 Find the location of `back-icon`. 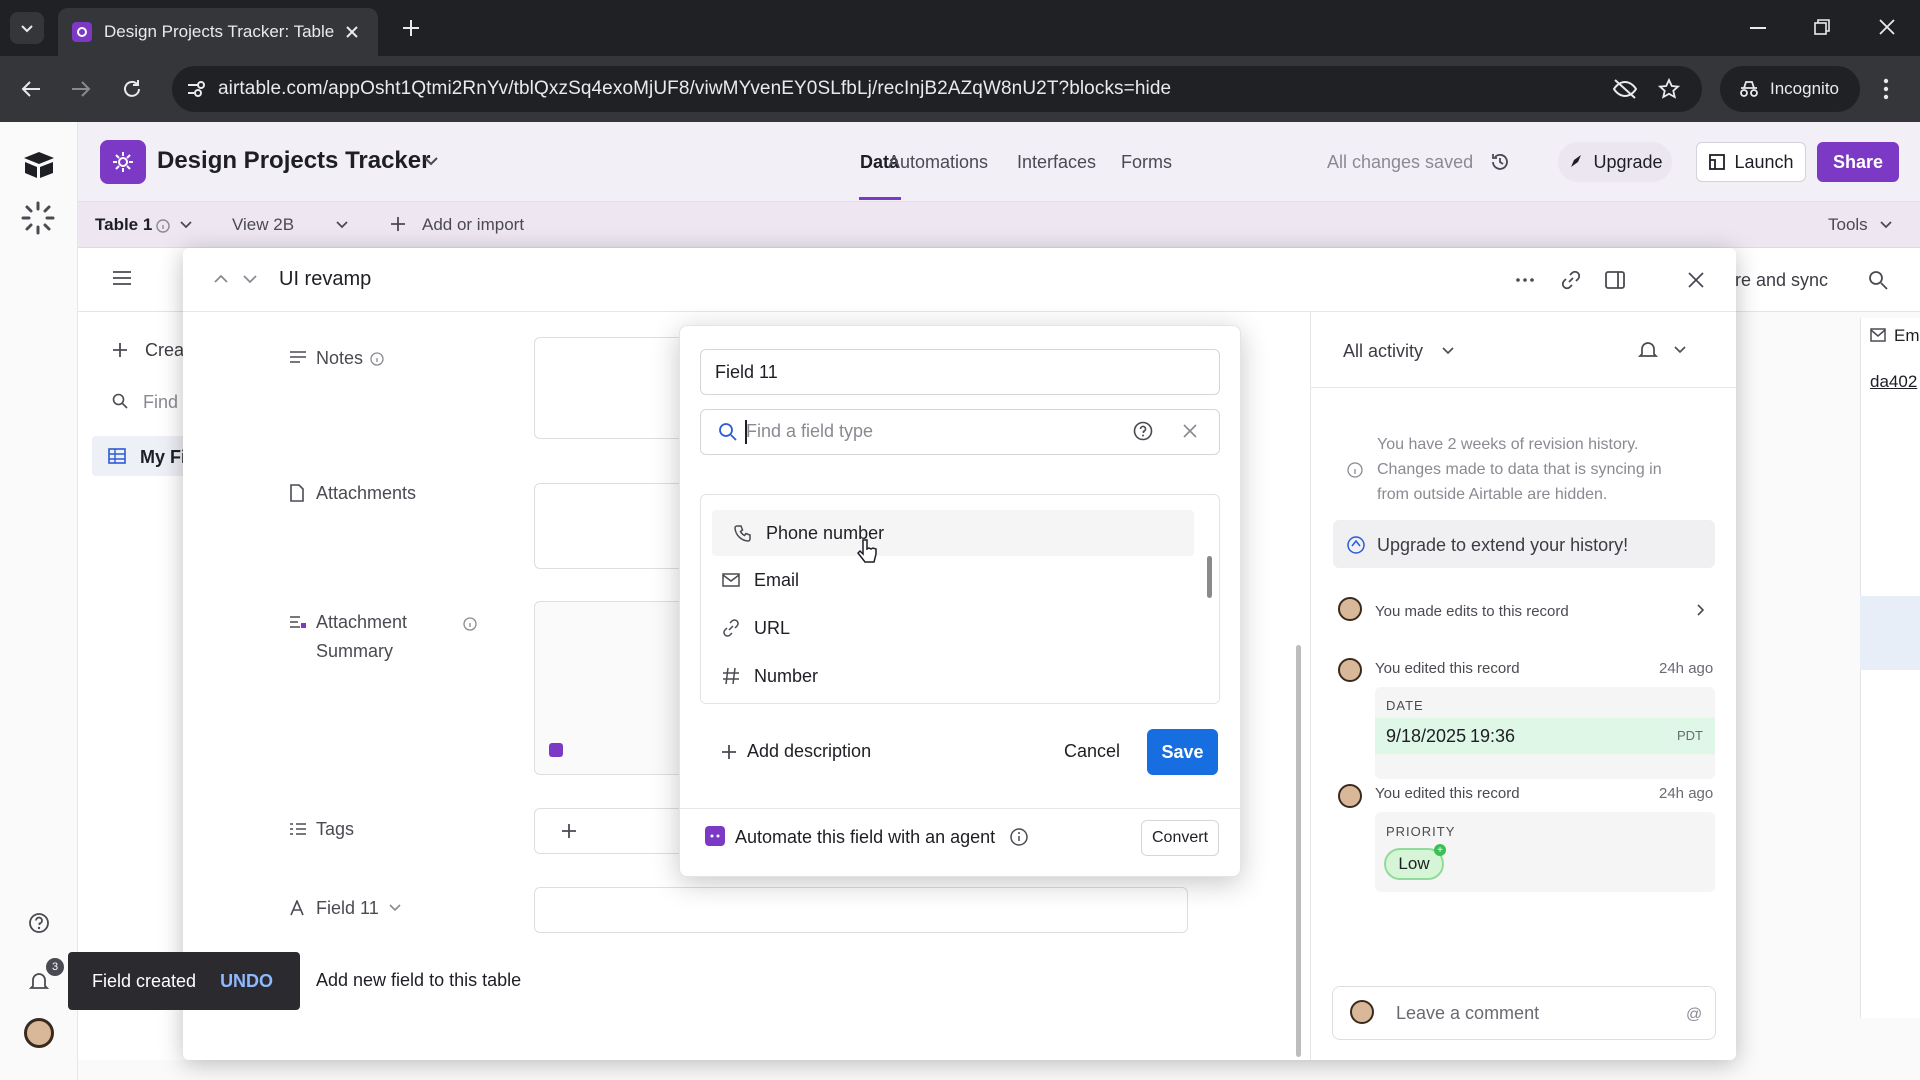

back-icon is located at coordinates (31, 89).